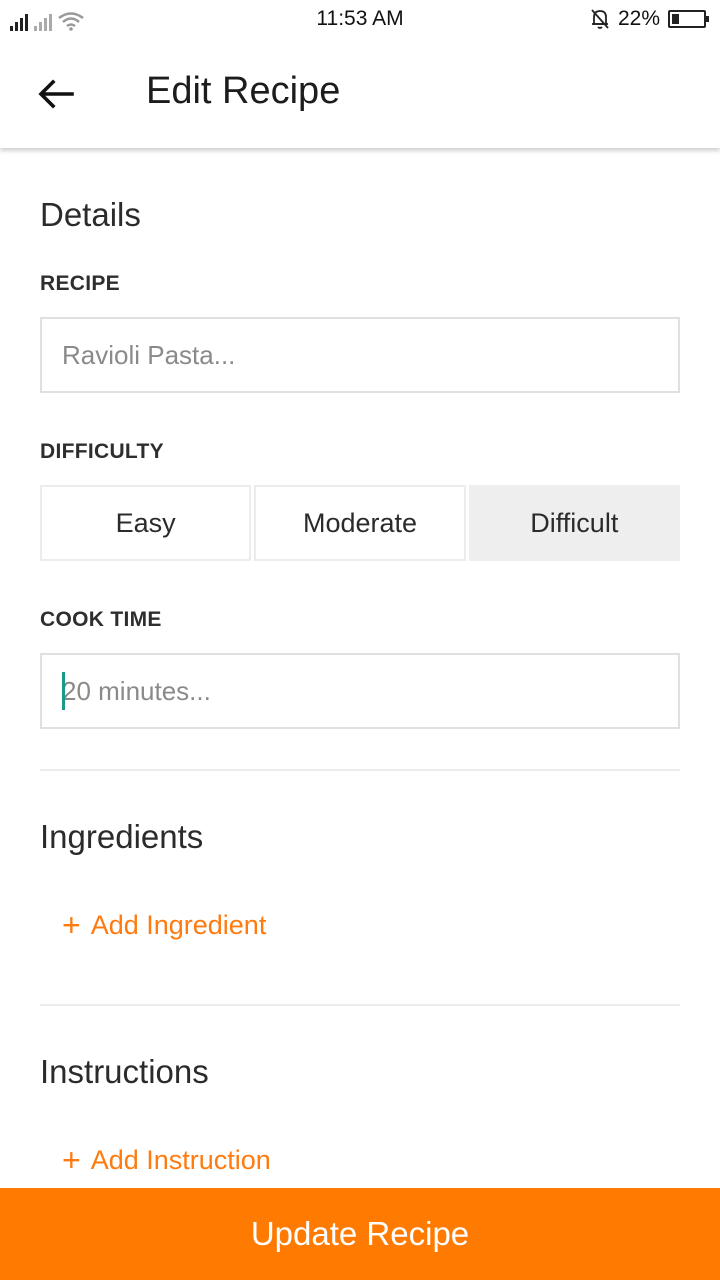 Image resolution: width=720 pixels, height=1280 pixels. I want to click on recipe-label: RECIPE, so click(80, 283).